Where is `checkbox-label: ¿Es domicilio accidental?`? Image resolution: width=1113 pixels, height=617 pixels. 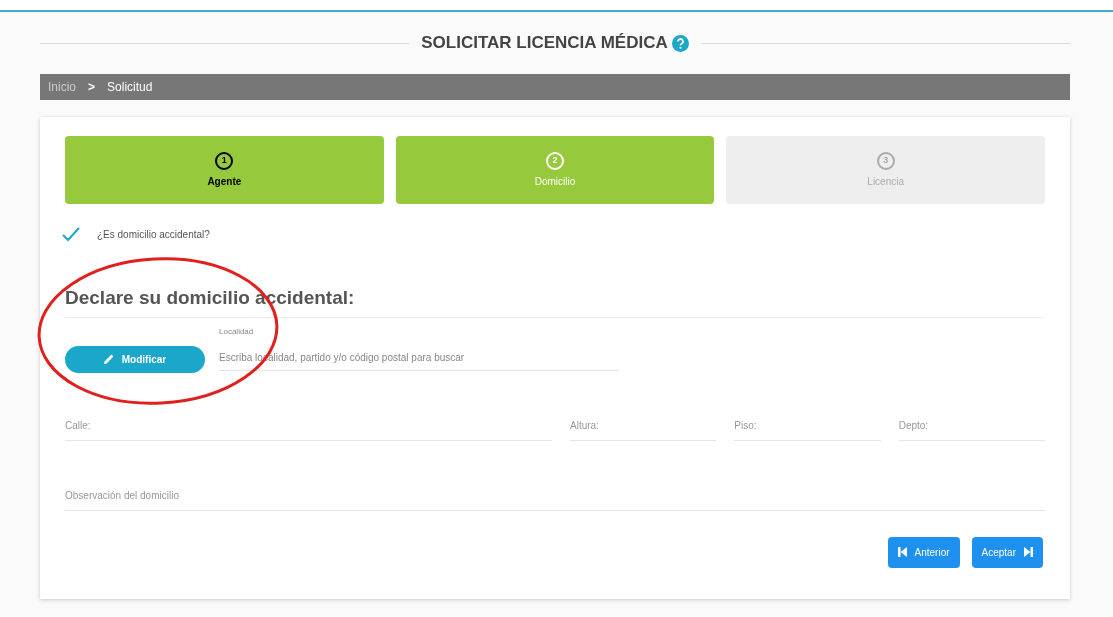 checkbox-label: ¿Es domicilio accidental? is located at coordinates (153, 234).